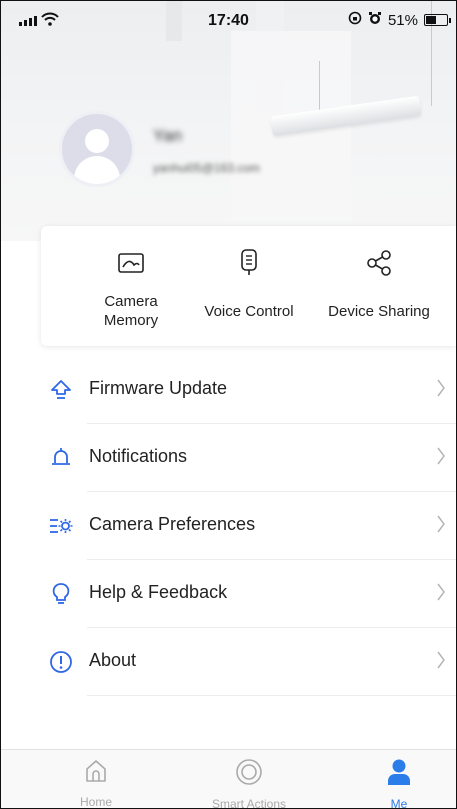 The image size is (457, 809). What do you see at coordinates (379, 311) in the screenshot?
I see `device-sharing-label: Device Sharing` at bounding box center [379, 311].